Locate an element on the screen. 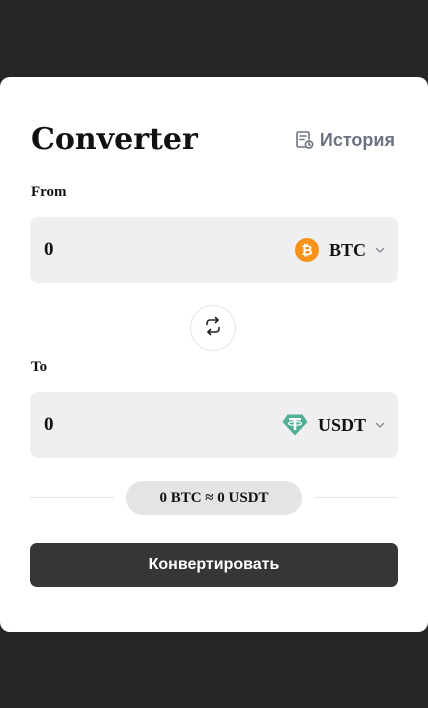 The height and width of the screenshot is (708, 428). from-currency-select: ₿ BTC is located at coordinates (340, 250).